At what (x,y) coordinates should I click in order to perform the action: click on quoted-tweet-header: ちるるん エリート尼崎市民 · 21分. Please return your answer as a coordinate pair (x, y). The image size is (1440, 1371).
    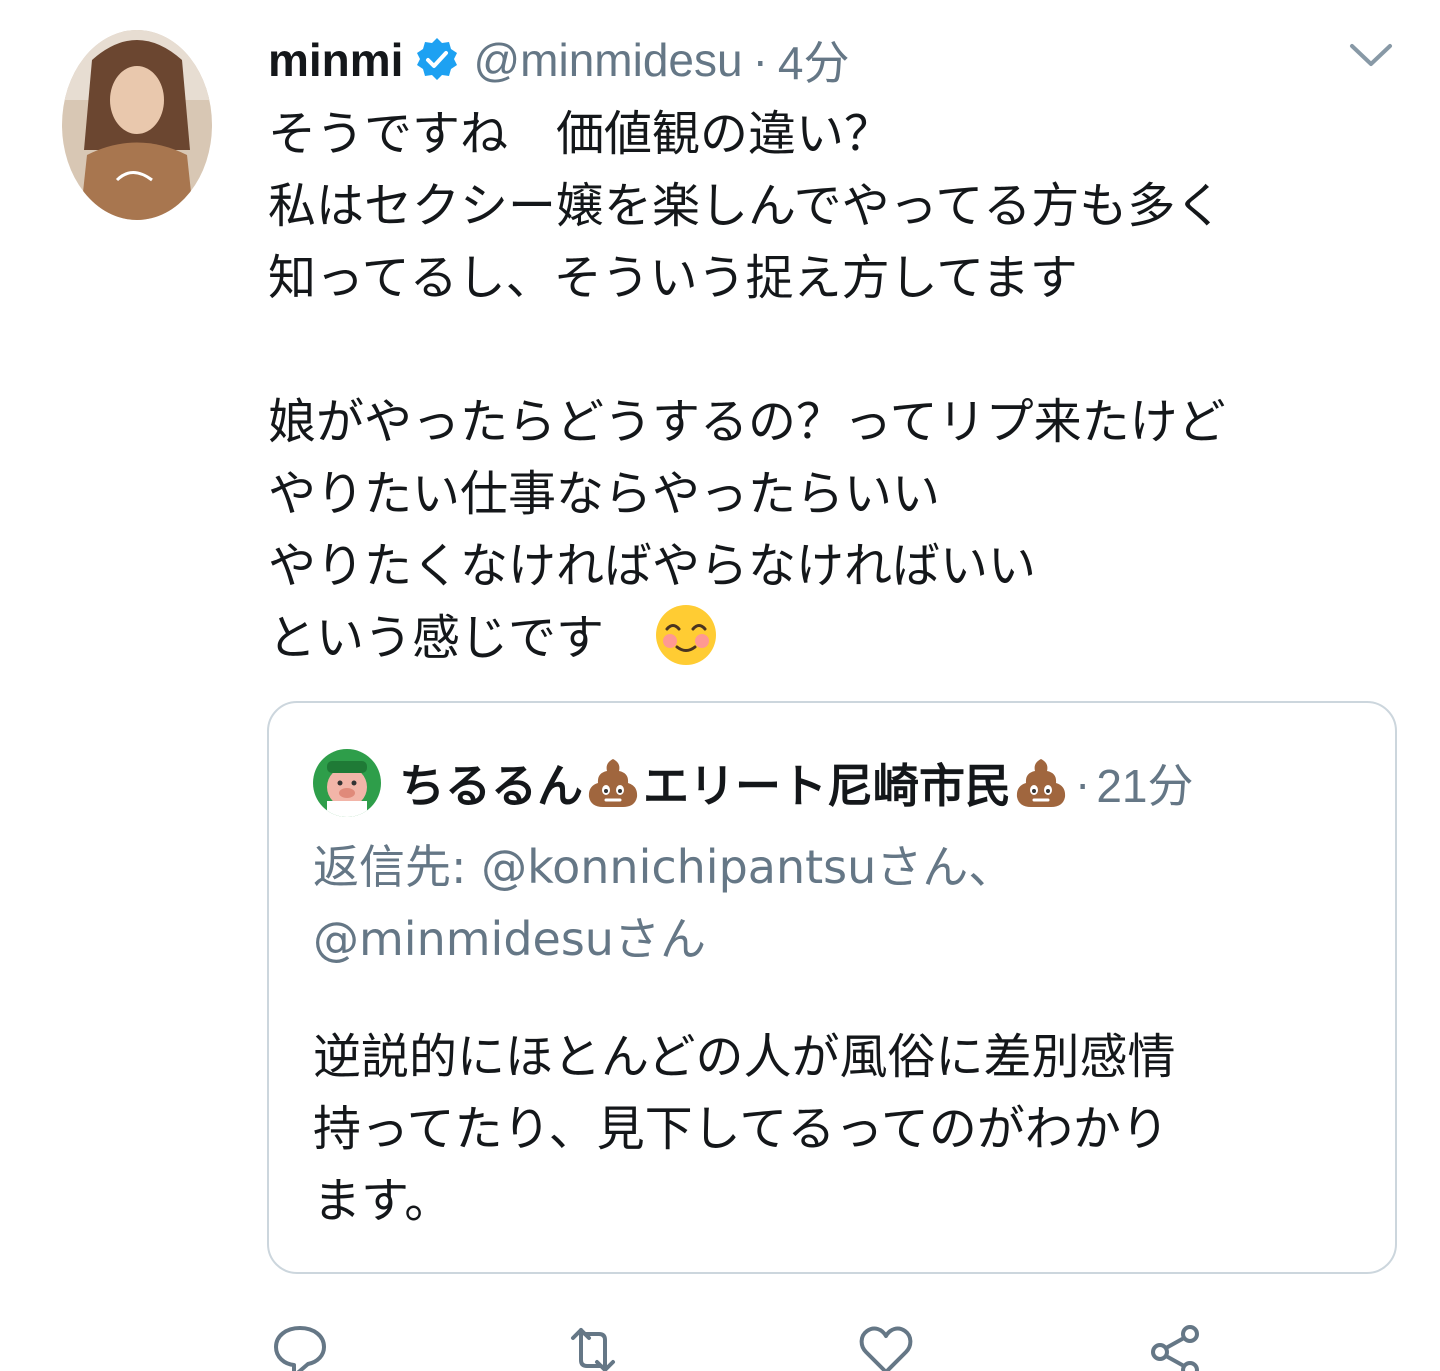
    Looking at the image, I should click on (753, 783).